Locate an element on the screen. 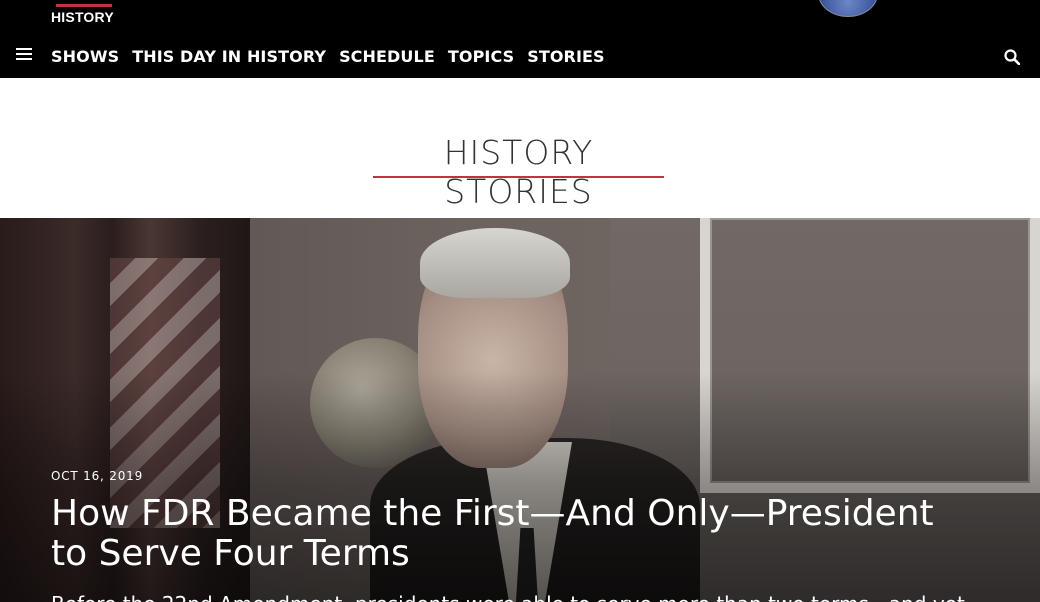  nav-item-this-day-in-history: THIS DAY IN HISTORY is located at coordinates (229, 56).